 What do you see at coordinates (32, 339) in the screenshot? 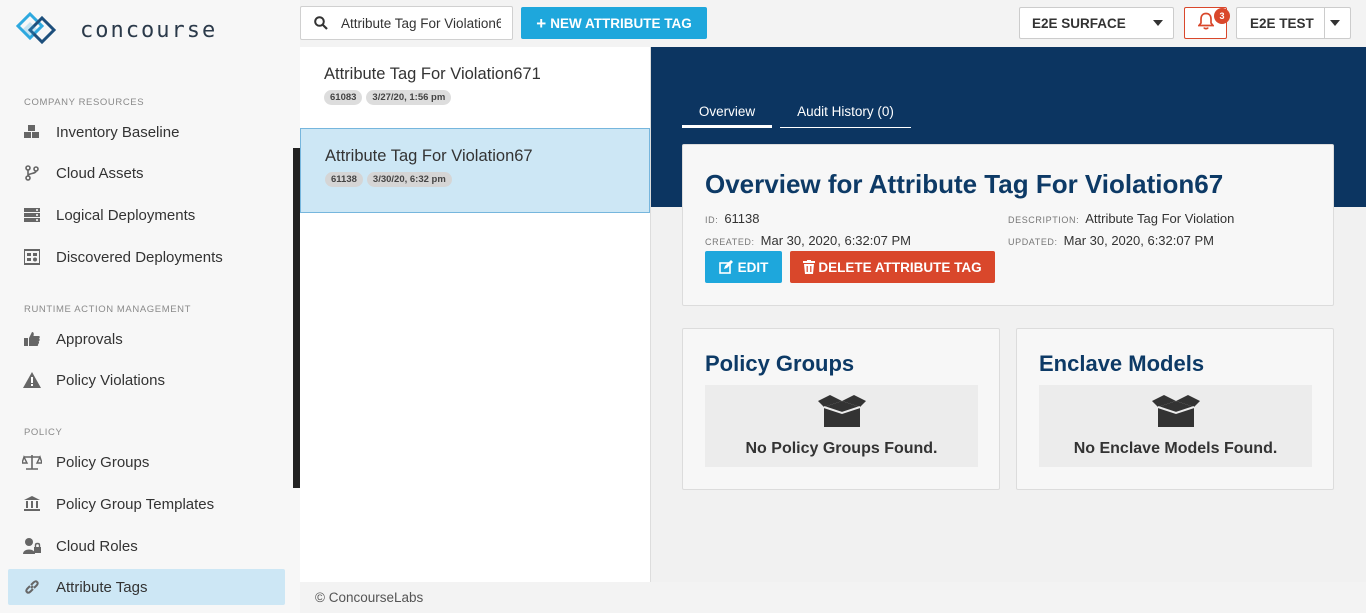
I see `thumbs-up-icon` at bounding box center [32, 339].